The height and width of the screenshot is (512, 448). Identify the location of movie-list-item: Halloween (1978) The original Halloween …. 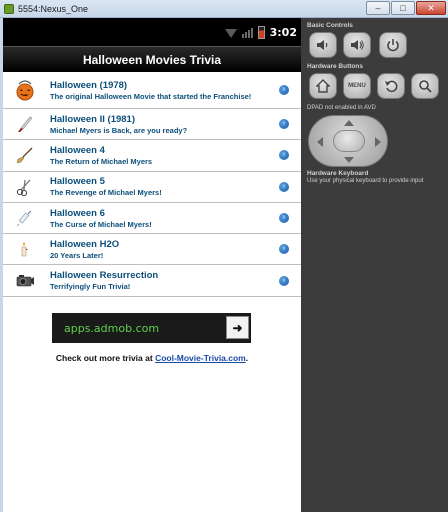
(152, 90).